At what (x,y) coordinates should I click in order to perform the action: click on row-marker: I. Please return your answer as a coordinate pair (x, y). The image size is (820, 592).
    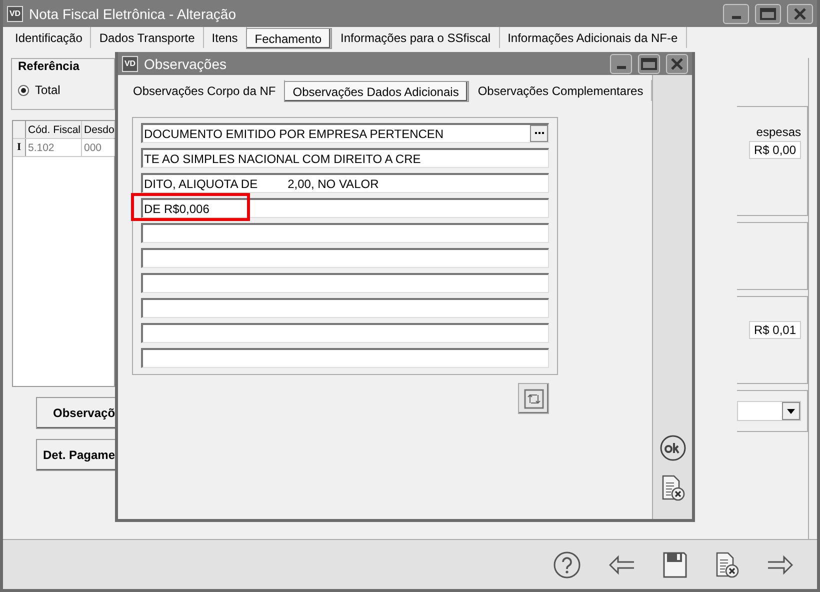
    Looking at the image, I should click on (19, 147).